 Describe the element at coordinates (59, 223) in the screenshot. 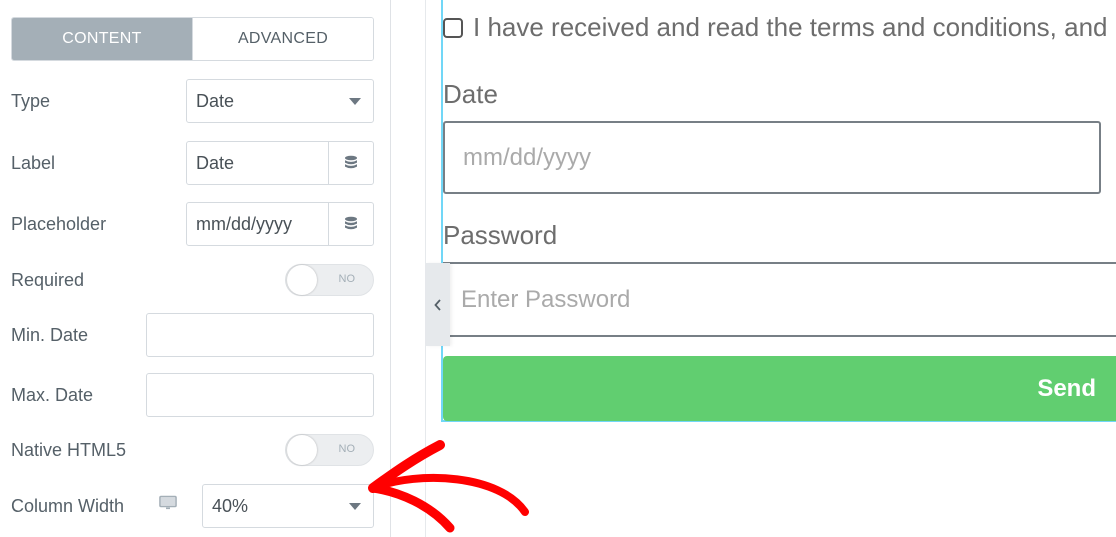

I see `placeholder-label: Placeholder` at that location.